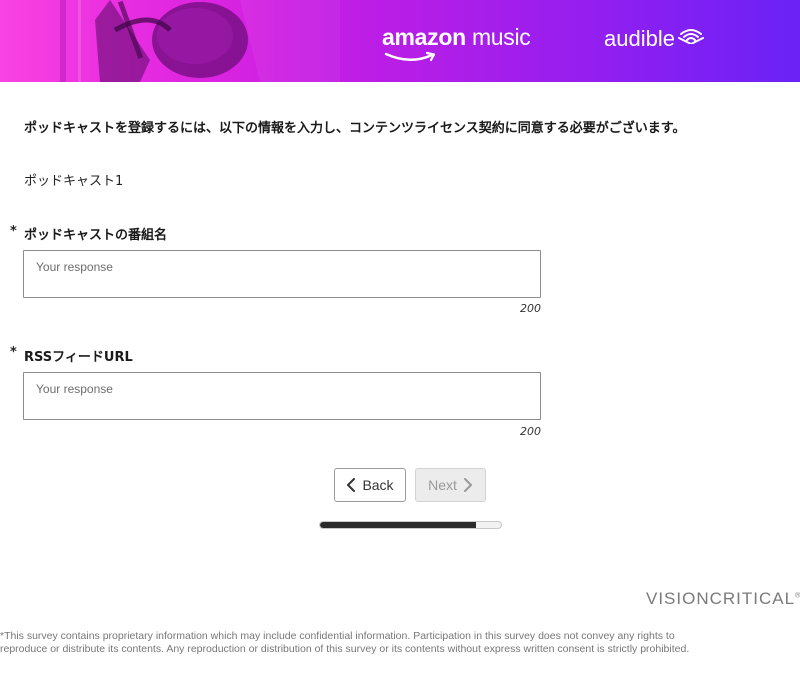  What do you see at coordinates (721, 598) in the screenshot?
I see `visioncritical-wordmark: VISIONCRITICAL` at bounding box center [721, 598].